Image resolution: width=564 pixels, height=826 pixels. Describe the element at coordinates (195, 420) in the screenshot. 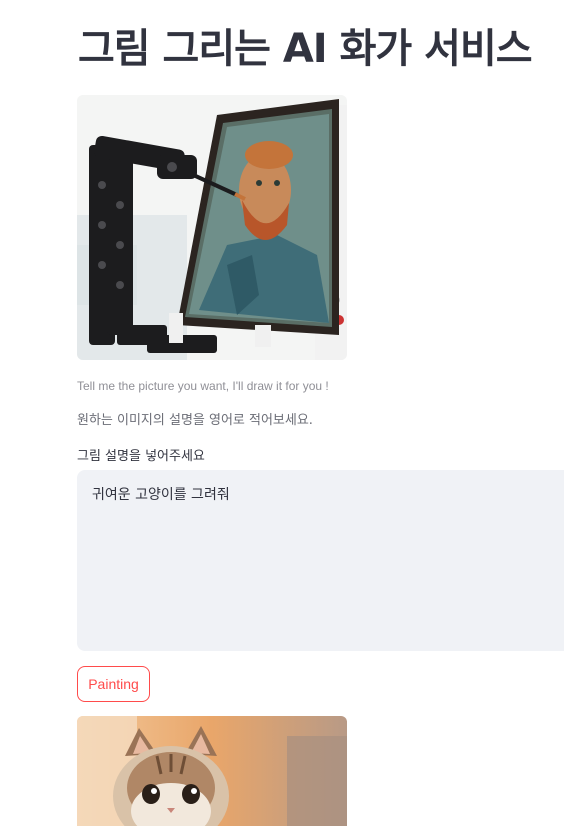

I see `guide-text: 원하는 이미지의 설명을 영어로 적어보세요.` at that location.